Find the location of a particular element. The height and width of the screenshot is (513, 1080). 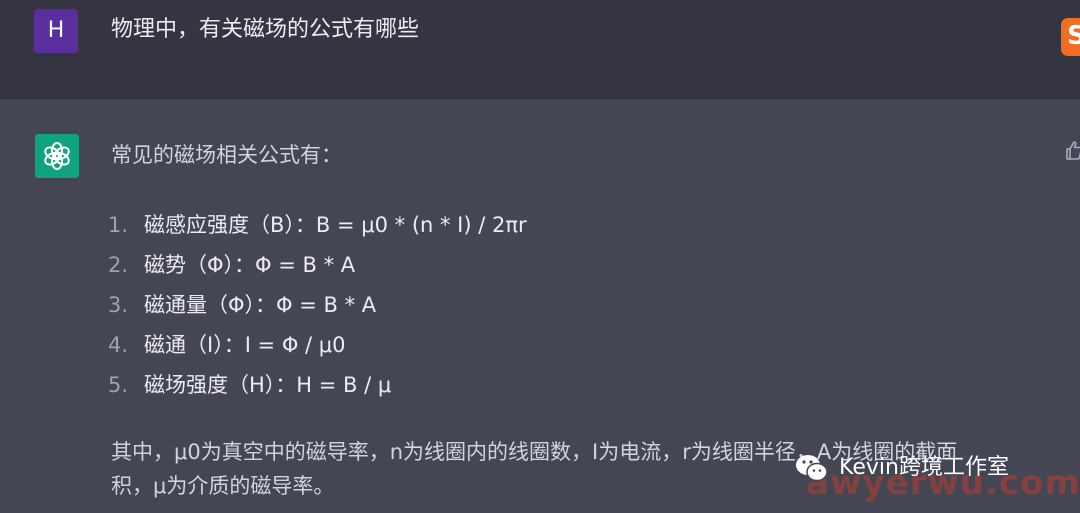

formula-item: 5. 磁场强度（H）：H = B / μ is located at coordinates (317, 385).